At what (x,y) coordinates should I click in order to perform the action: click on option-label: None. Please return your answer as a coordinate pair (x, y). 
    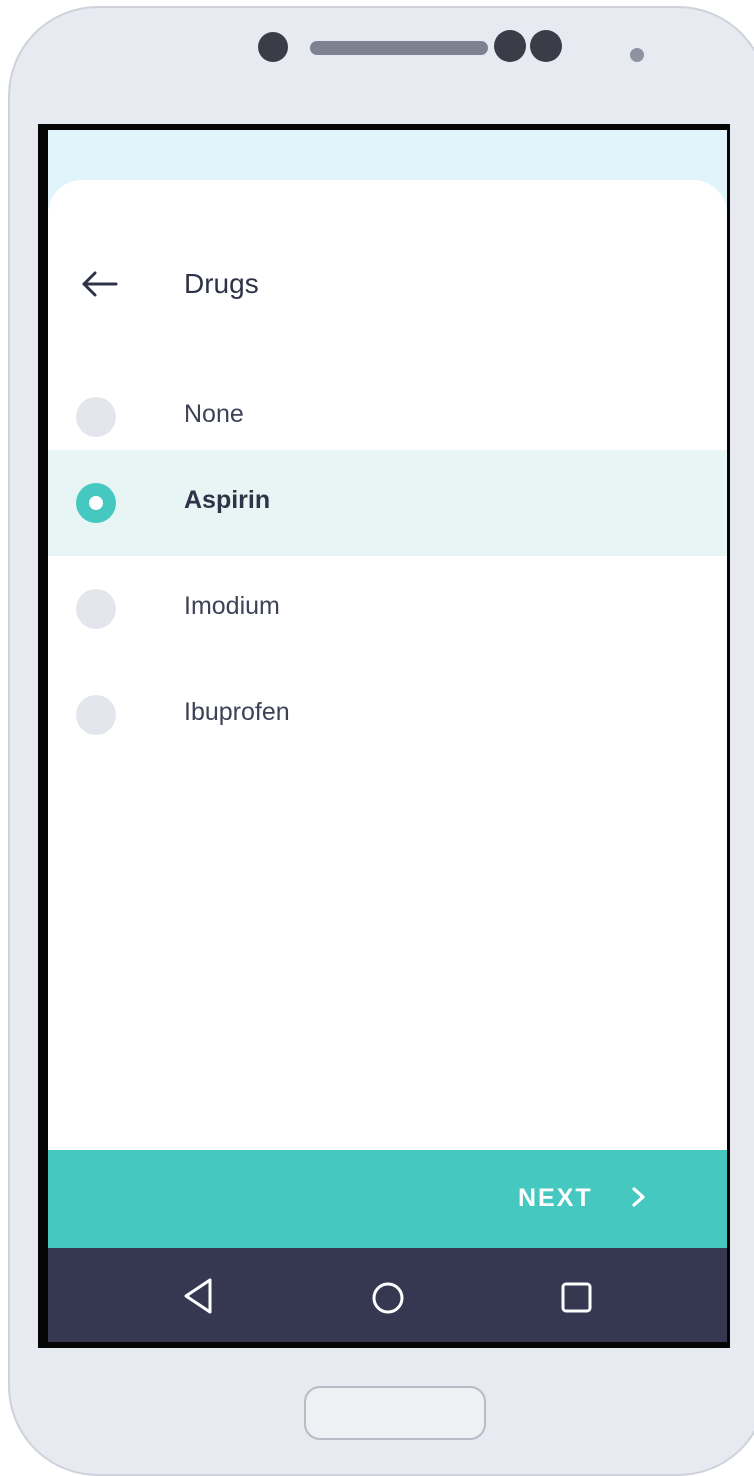
    Looking at the image, I should click on (214, 414).